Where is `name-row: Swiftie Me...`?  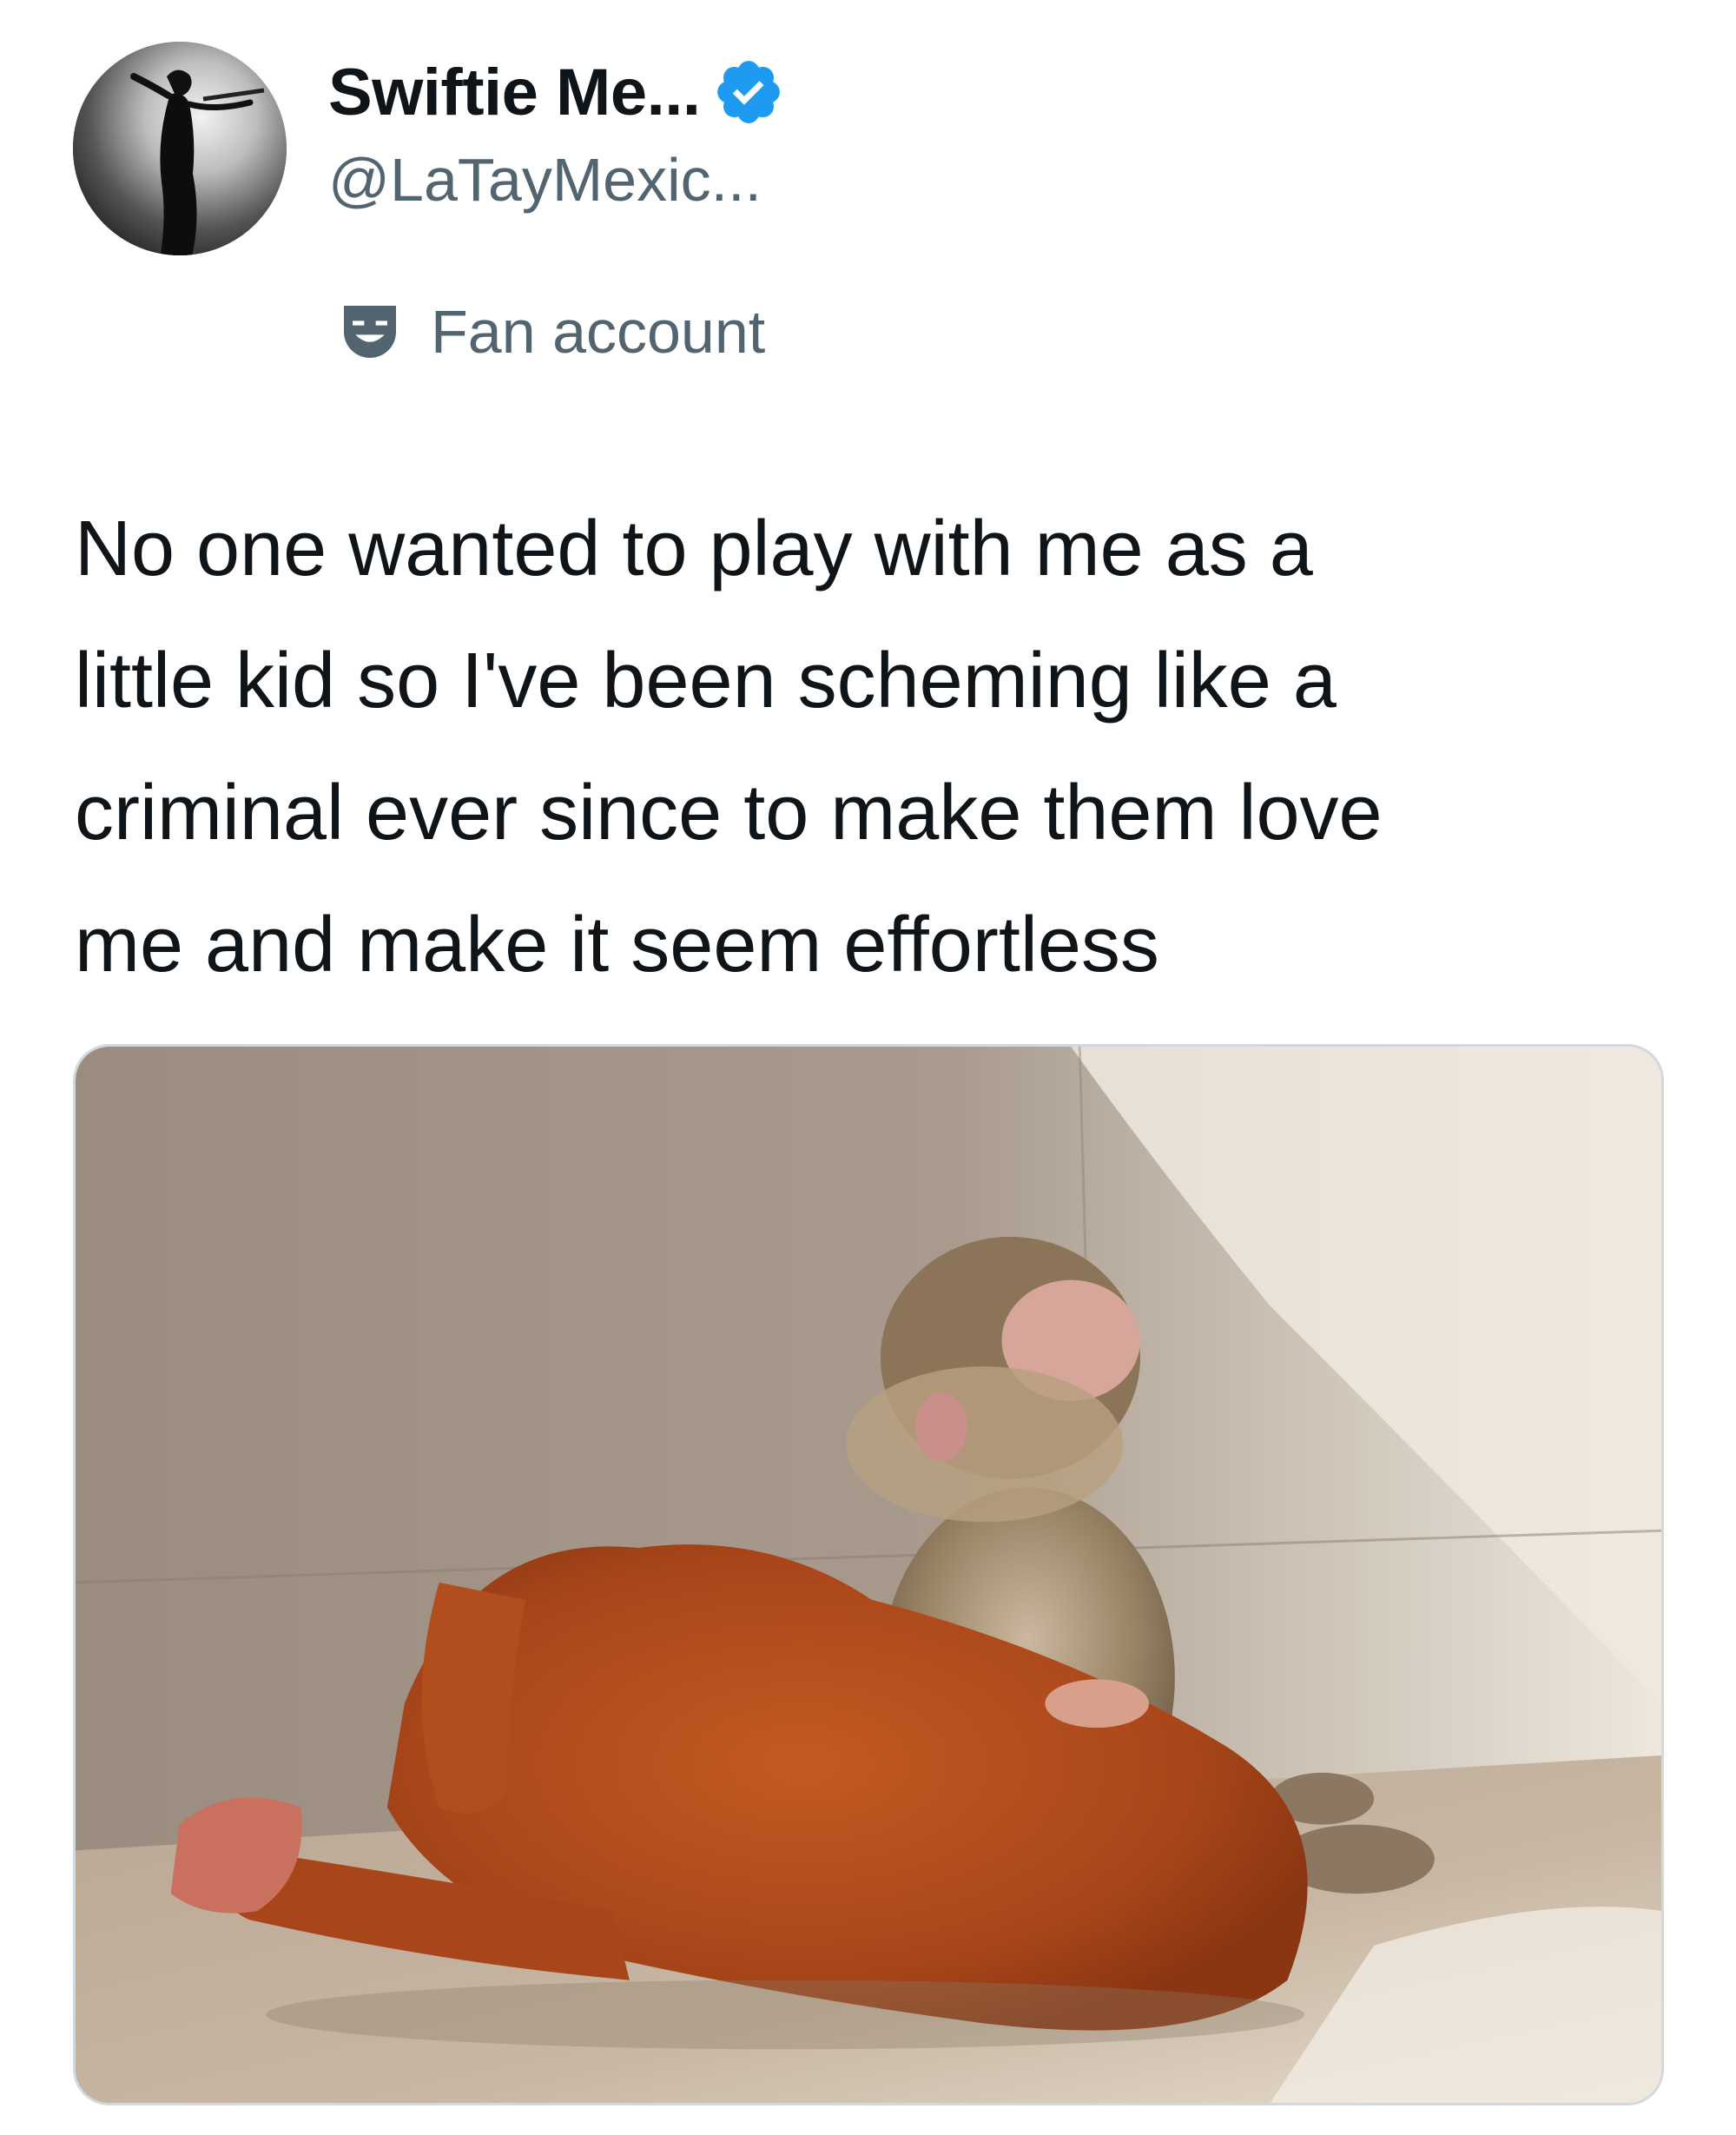 name-row: Swiftie Me... is located at coordinates (556, 92).